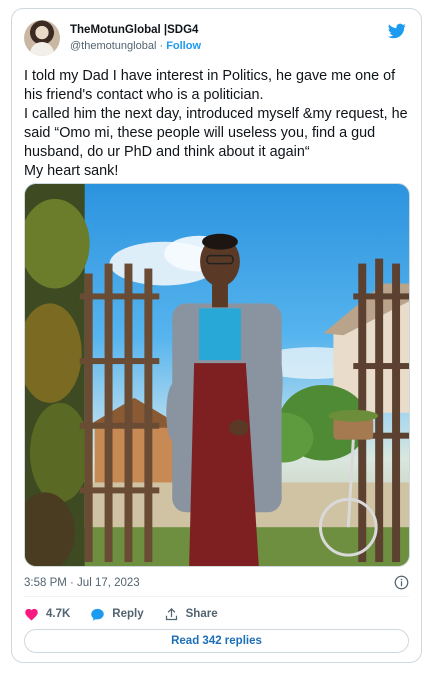  I want to click on follow-button: Follow, so click(183, 46).